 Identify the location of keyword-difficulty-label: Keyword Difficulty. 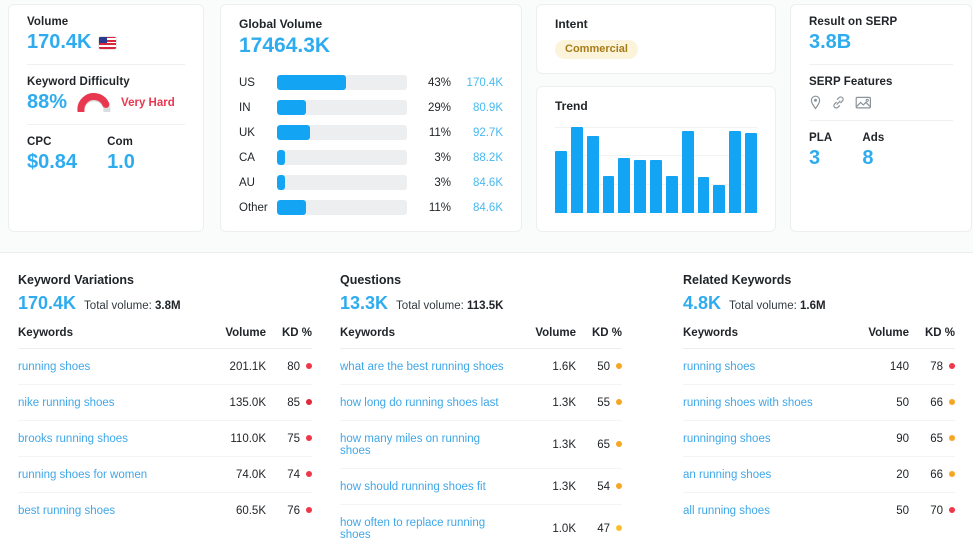
(78, 82).